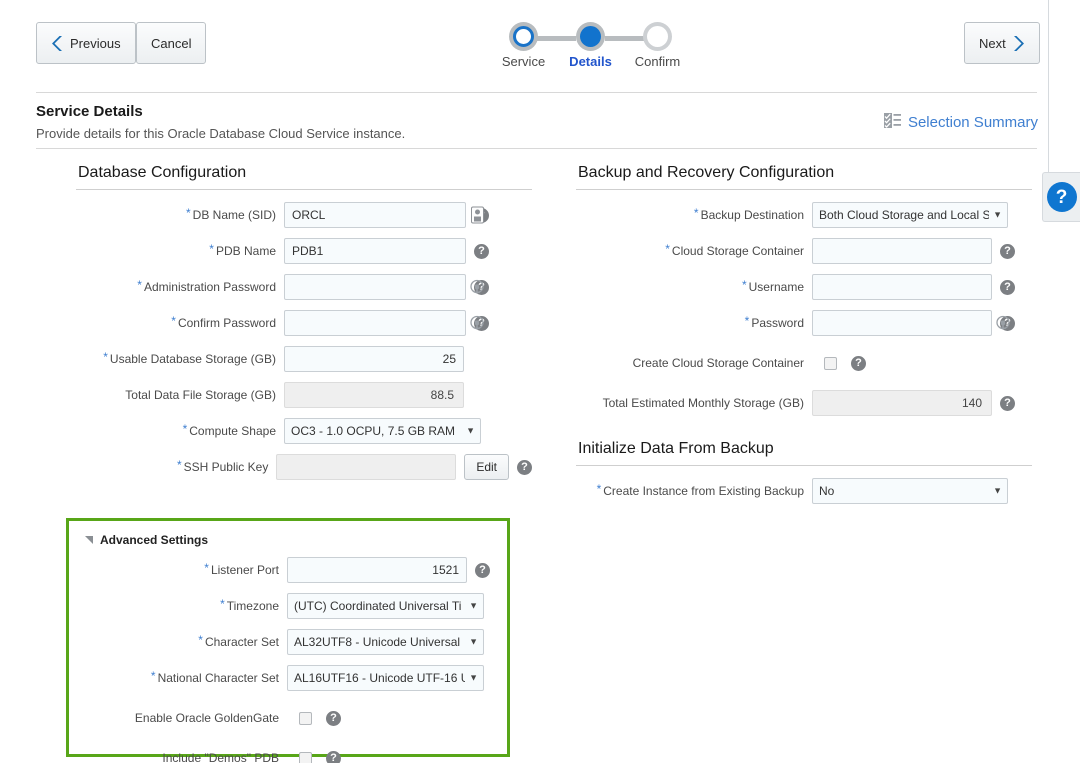 The image size is (1080, 763). Describe the element at coordinates (154, 540) in the screenshot. I see `advanced-settings-title: Advanced Settings` at that location.